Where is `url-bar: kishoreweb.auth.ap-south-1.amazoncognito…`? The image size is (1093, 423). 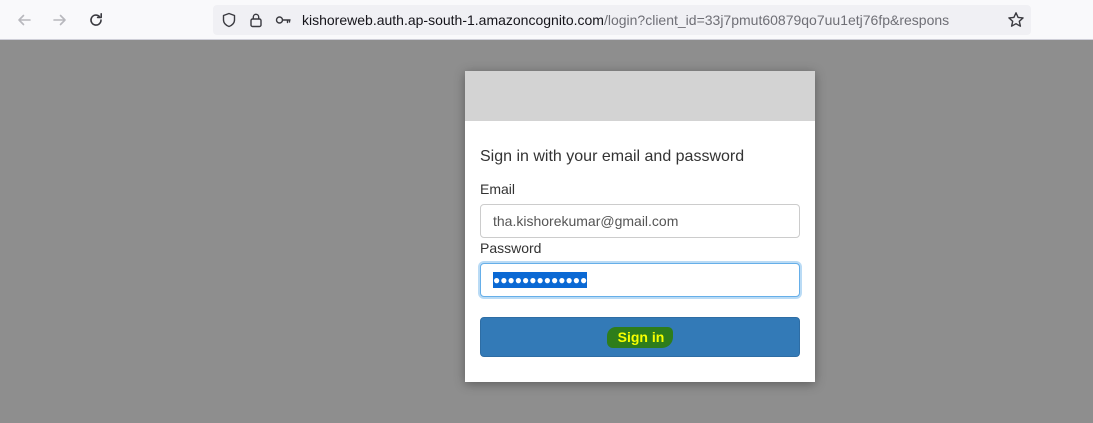
url-bar: kishoreweb.auth.ap-south-1.amazoncognito… is located at coordinates (622, 20).